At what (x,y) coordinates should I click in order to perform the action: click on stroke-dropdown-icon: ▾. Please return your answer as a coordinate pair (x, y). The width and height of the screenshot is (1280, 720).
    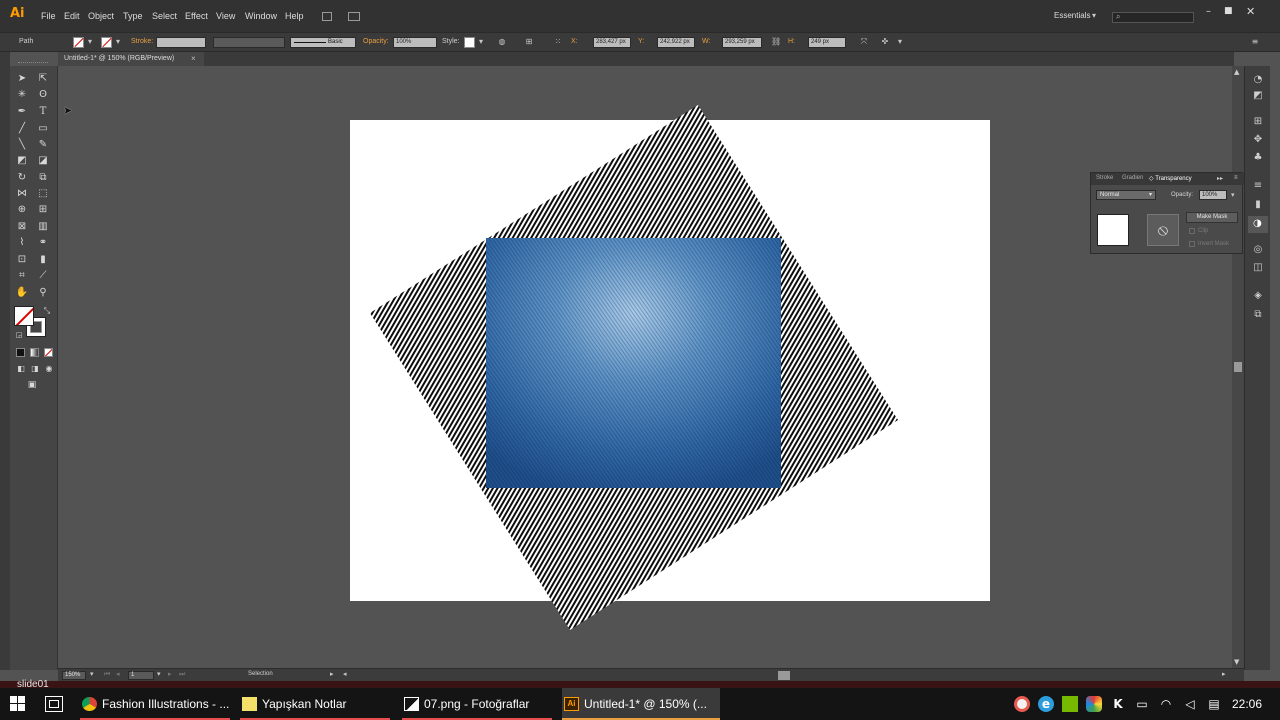
    Looking at the image, I should click on (118, 42).